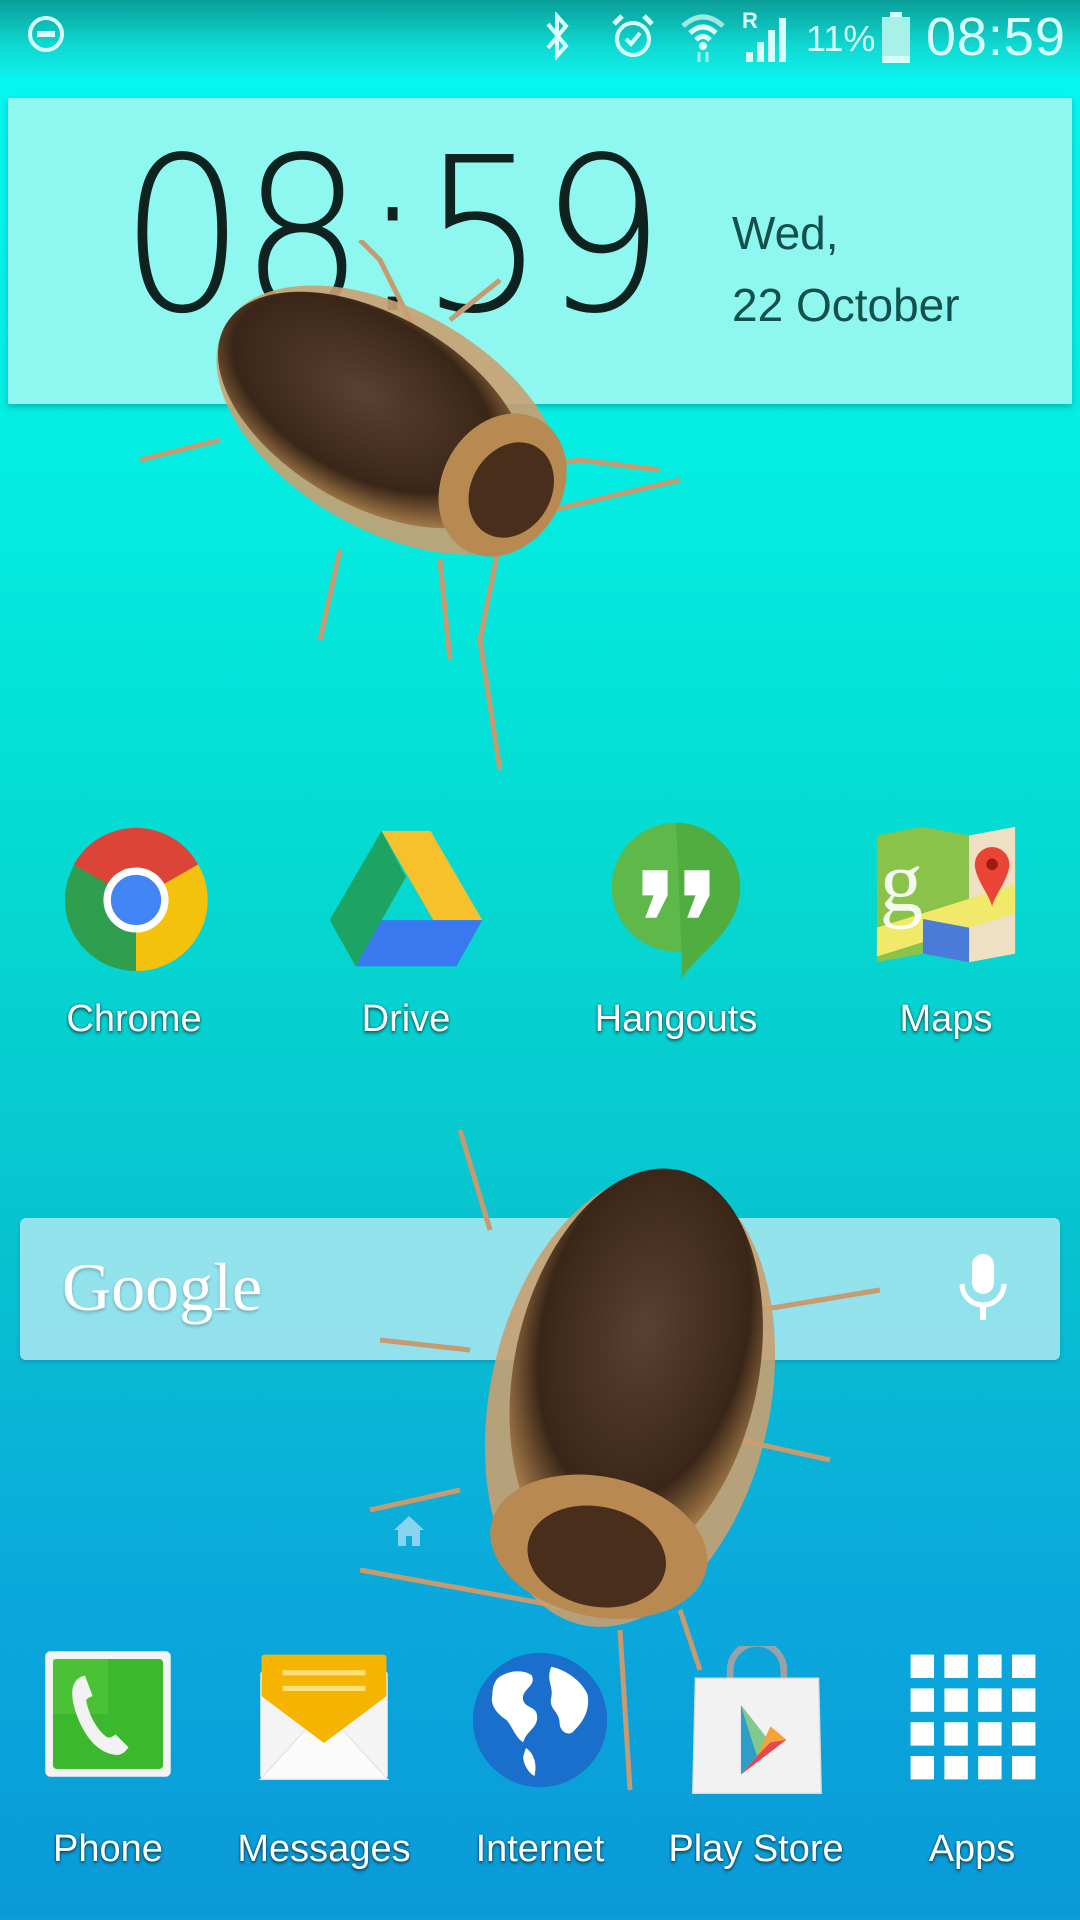  What do you see at coordinates (134, 1019) in the screenshot?
I see `app-label: Chrome` at bounding box center [134, 1019].